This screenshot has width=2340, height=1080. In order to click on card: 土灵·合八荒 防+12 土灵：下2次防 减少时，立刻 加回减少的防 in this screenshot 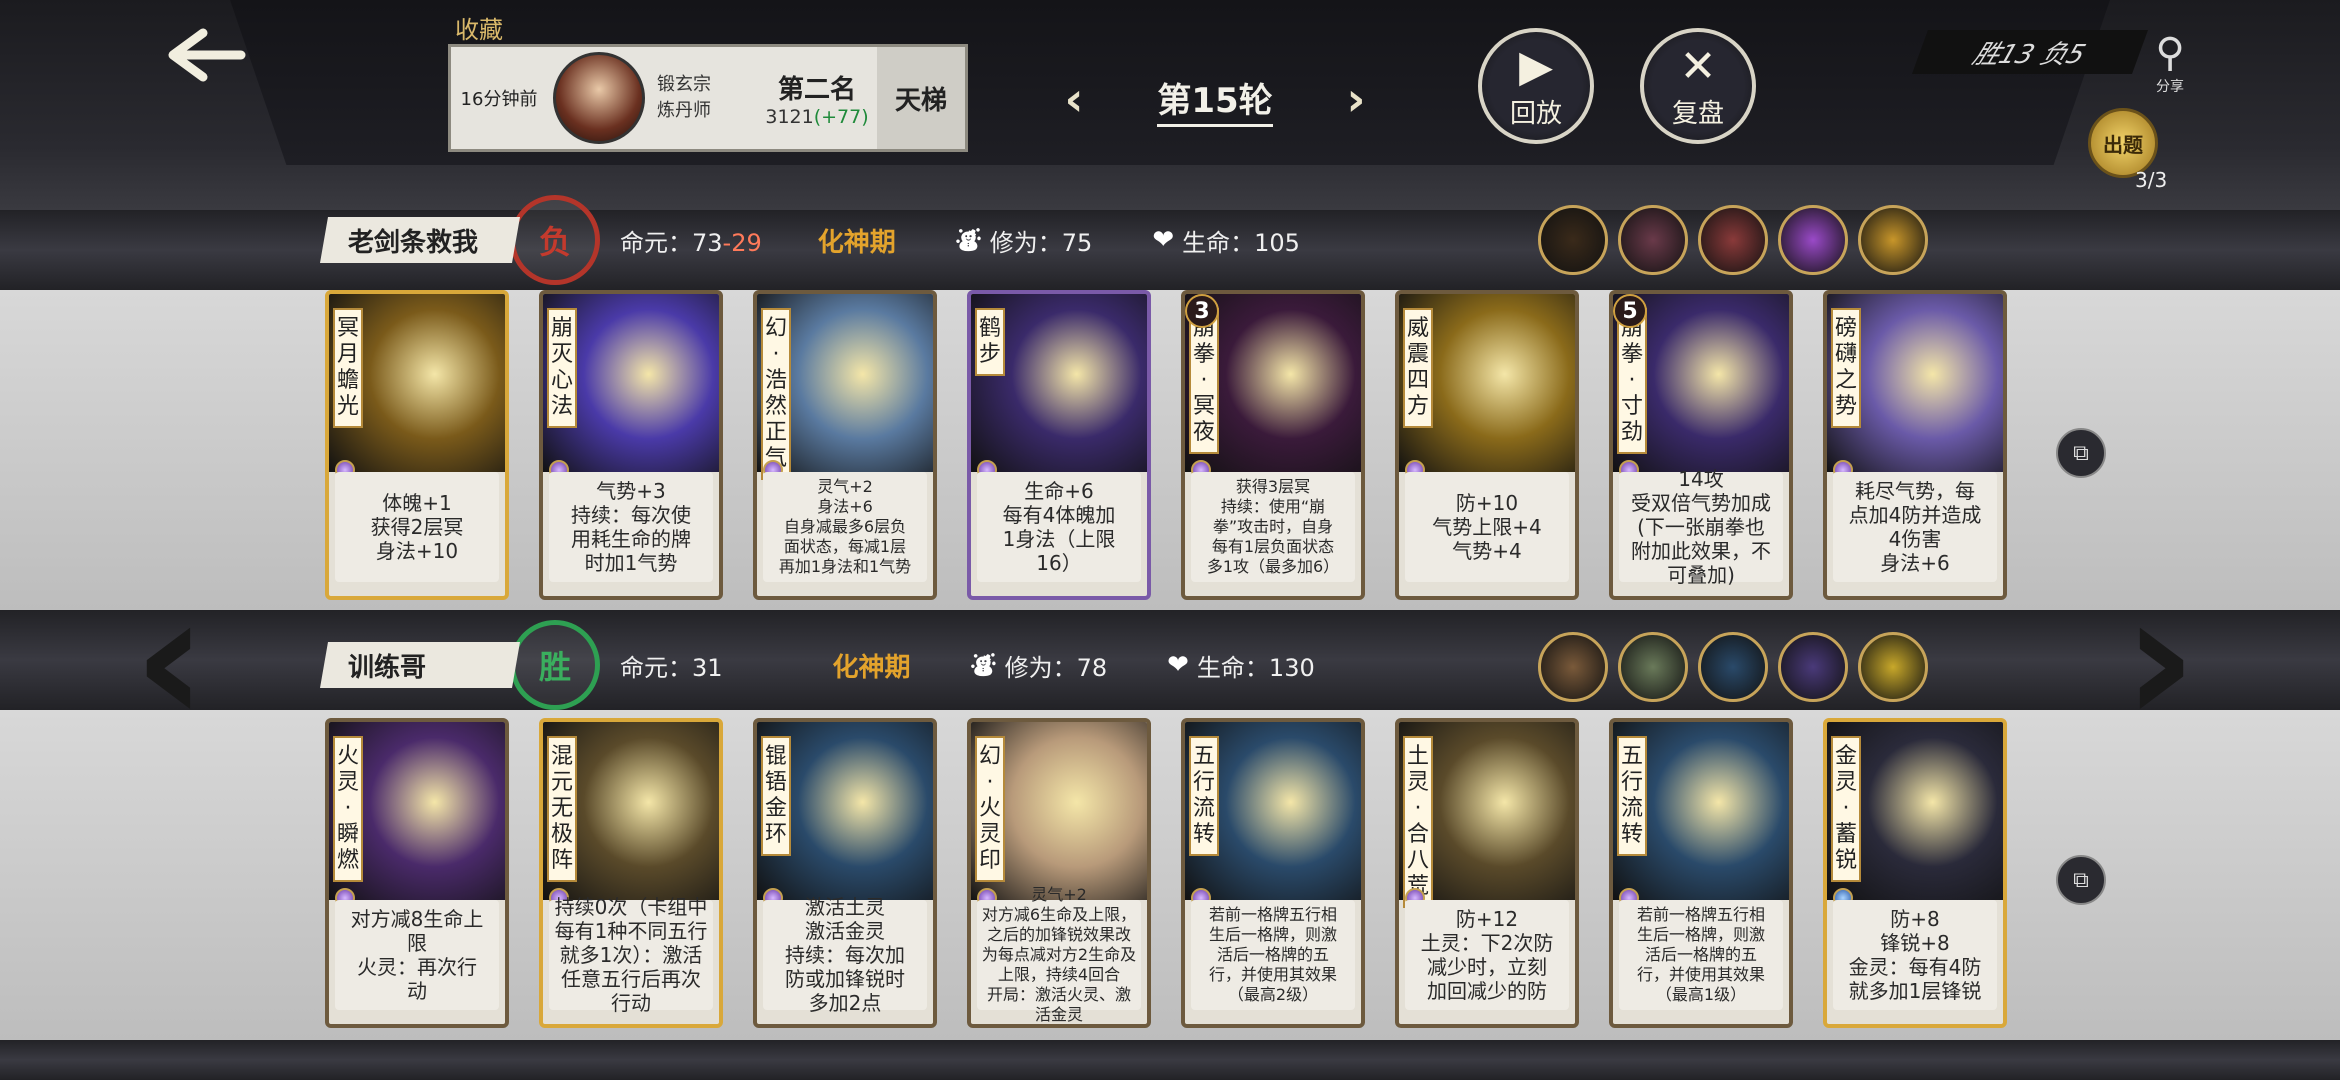, I will do `click(1487, 873)`.